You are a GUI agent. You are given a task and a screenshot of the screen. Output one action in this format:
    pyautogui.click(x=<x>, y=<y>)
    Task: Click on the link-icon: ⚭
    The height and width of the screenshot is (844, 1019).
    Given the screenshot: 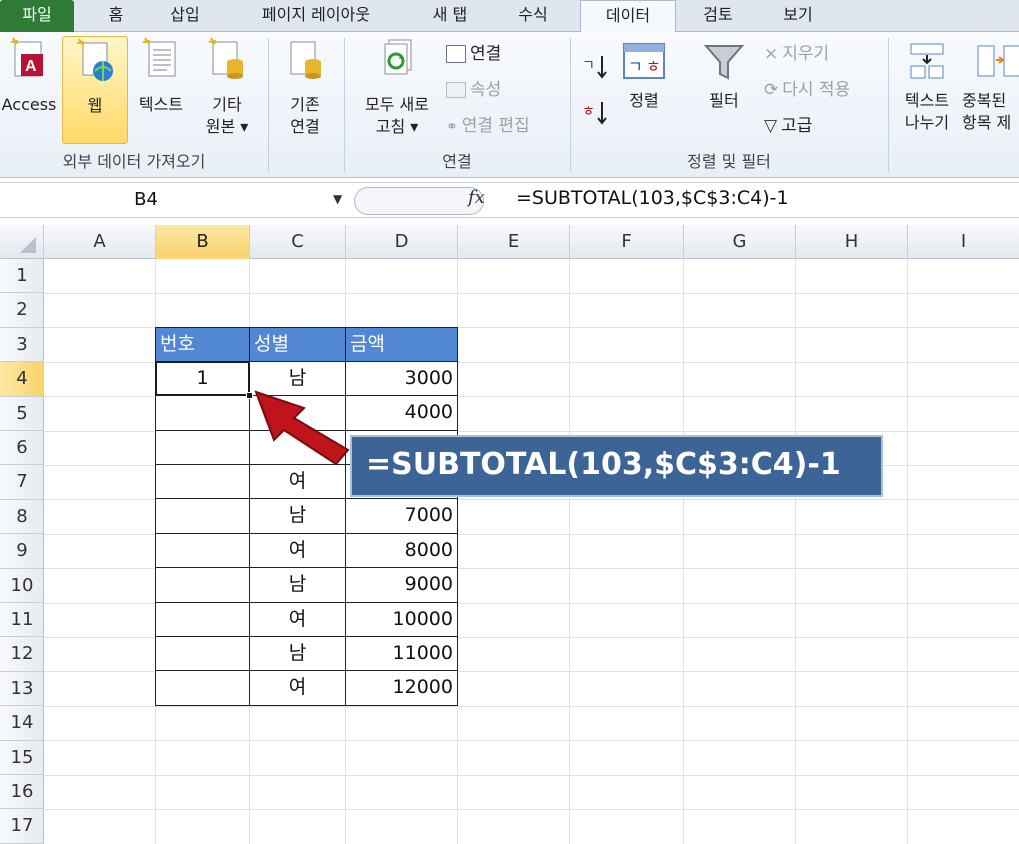 What is the action you would take?
    pyautogui.click(x=452, y=127)
    